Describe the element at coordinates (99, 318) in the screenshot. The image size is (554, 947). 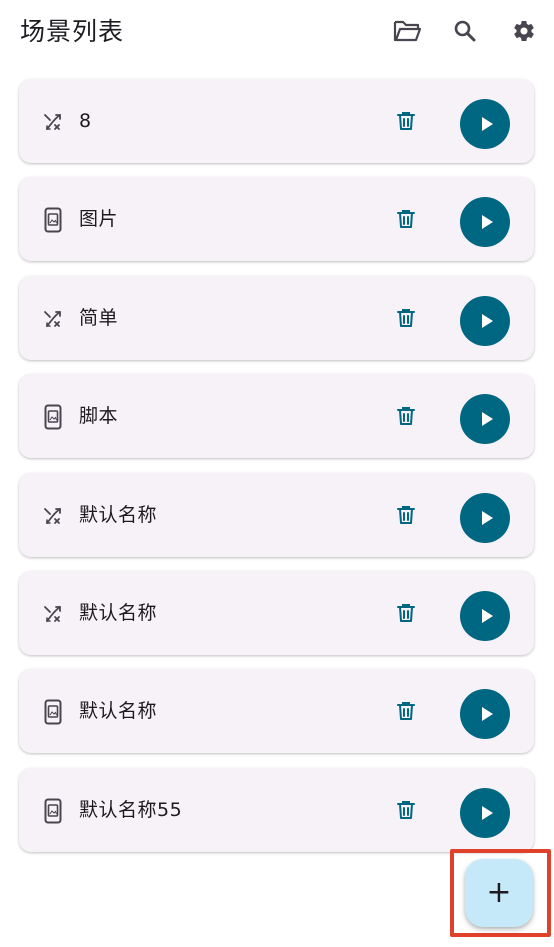
I see `scene-name: 简单` at that location.